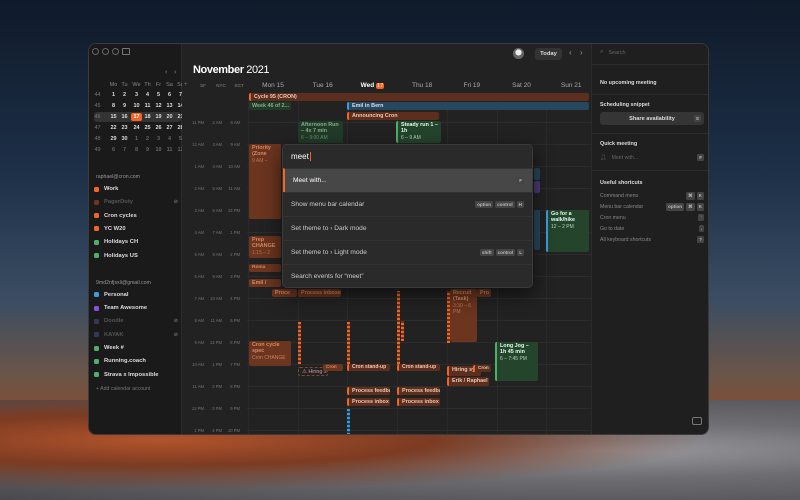 The image size is (800, 500). I want to click on calendar-item: KAYAK ⊘, so click(136, 335).